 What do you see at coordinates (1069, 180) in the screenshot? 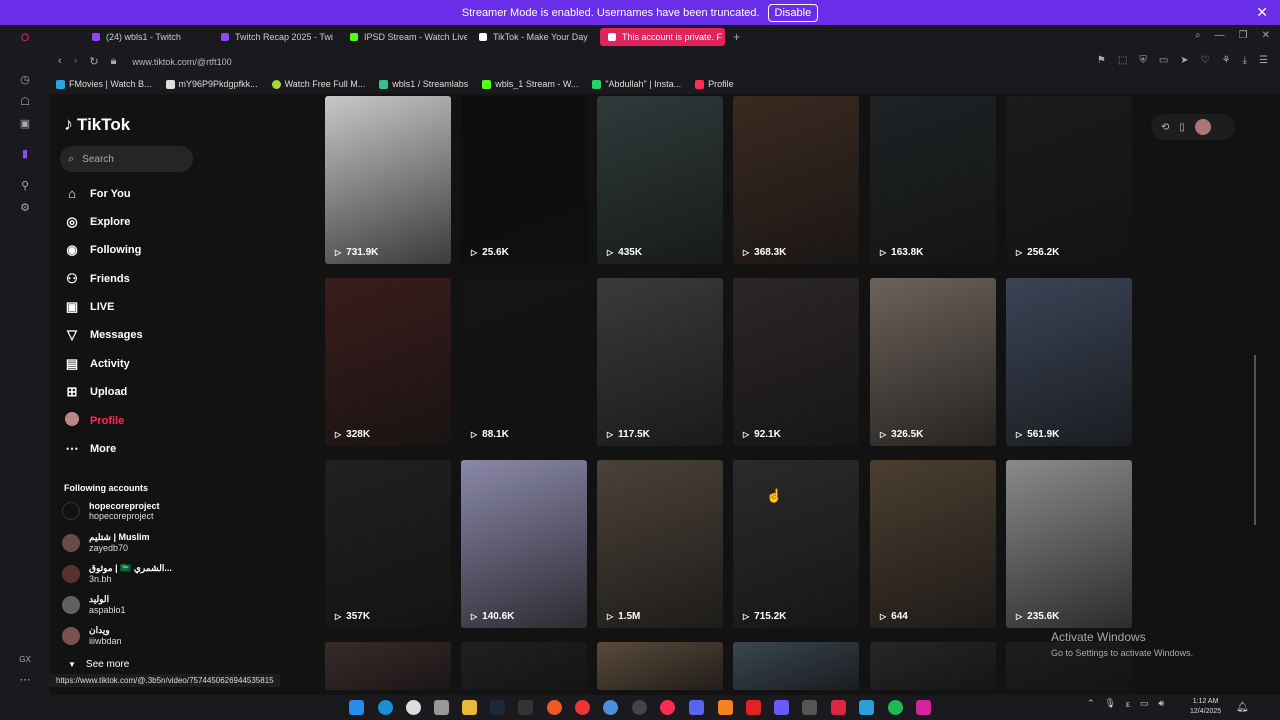
I see `video-tile: ▷ 256.2K` at bounding box center [1069, 180].